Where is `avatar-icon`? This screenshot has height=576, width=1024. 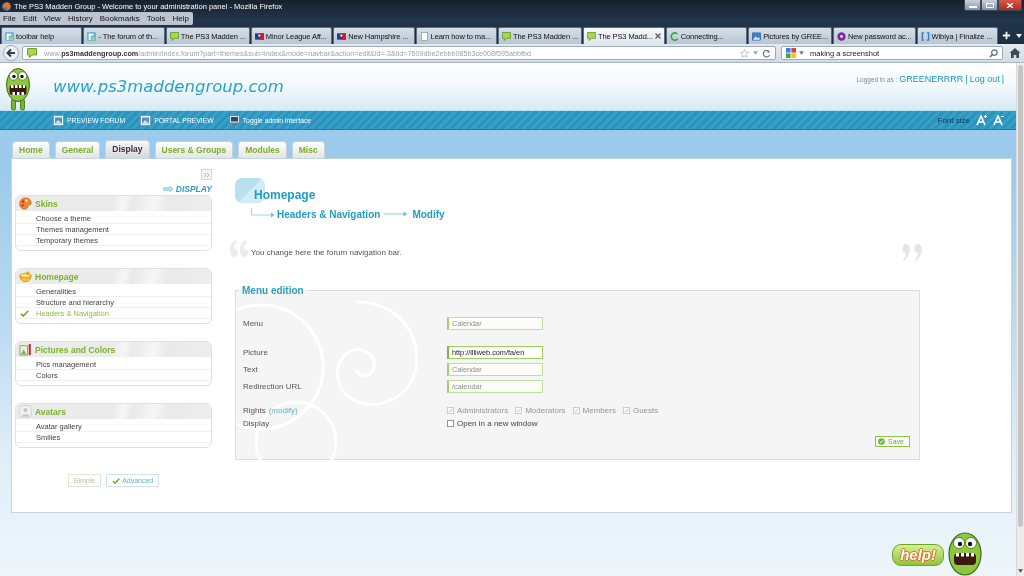 avatar-icon is located at coordinates (25, 411).